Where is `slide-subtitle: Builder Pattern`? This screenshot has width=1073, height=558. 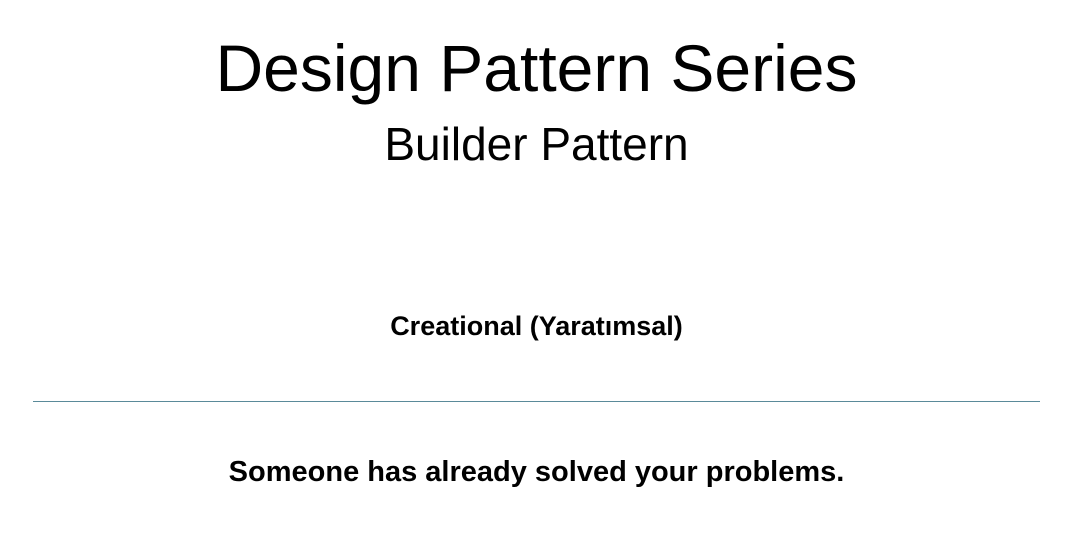 slide-subtitle: Builder Pattern is located at coordinates (536, 144).